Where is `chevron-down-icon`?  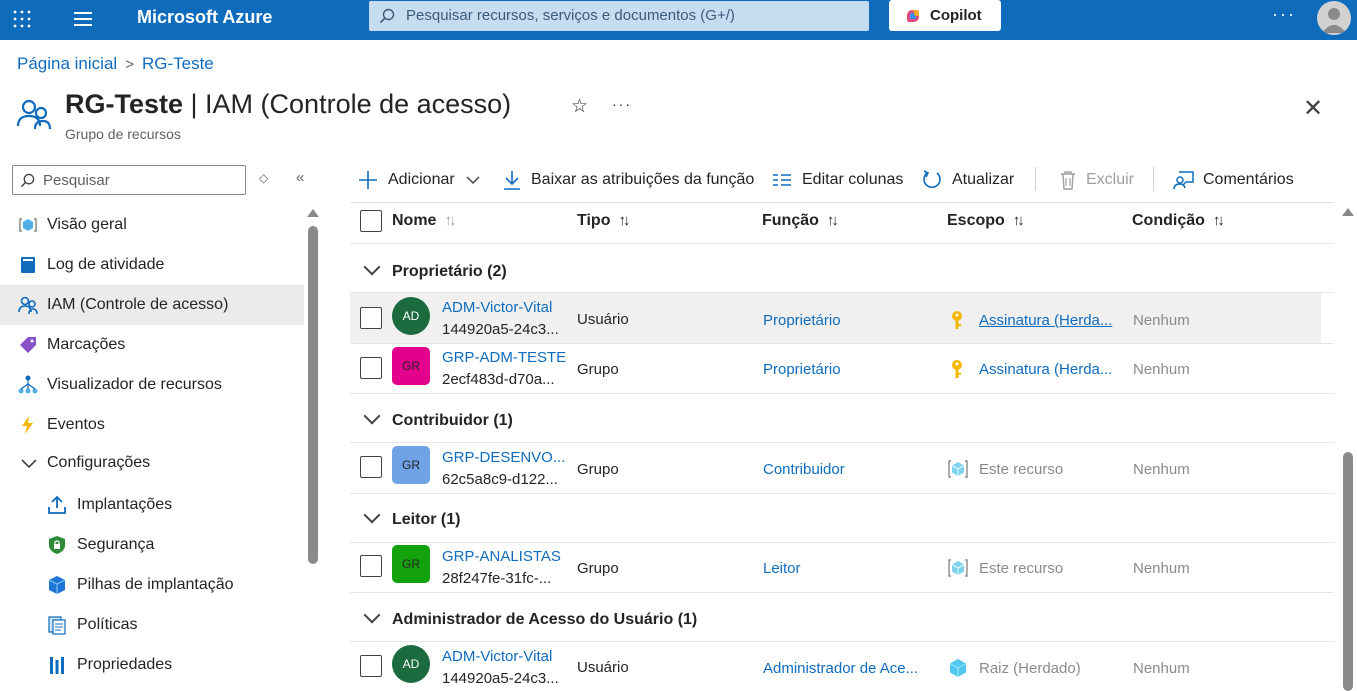
chevron-down-icon is located at coordinates (372, 515).